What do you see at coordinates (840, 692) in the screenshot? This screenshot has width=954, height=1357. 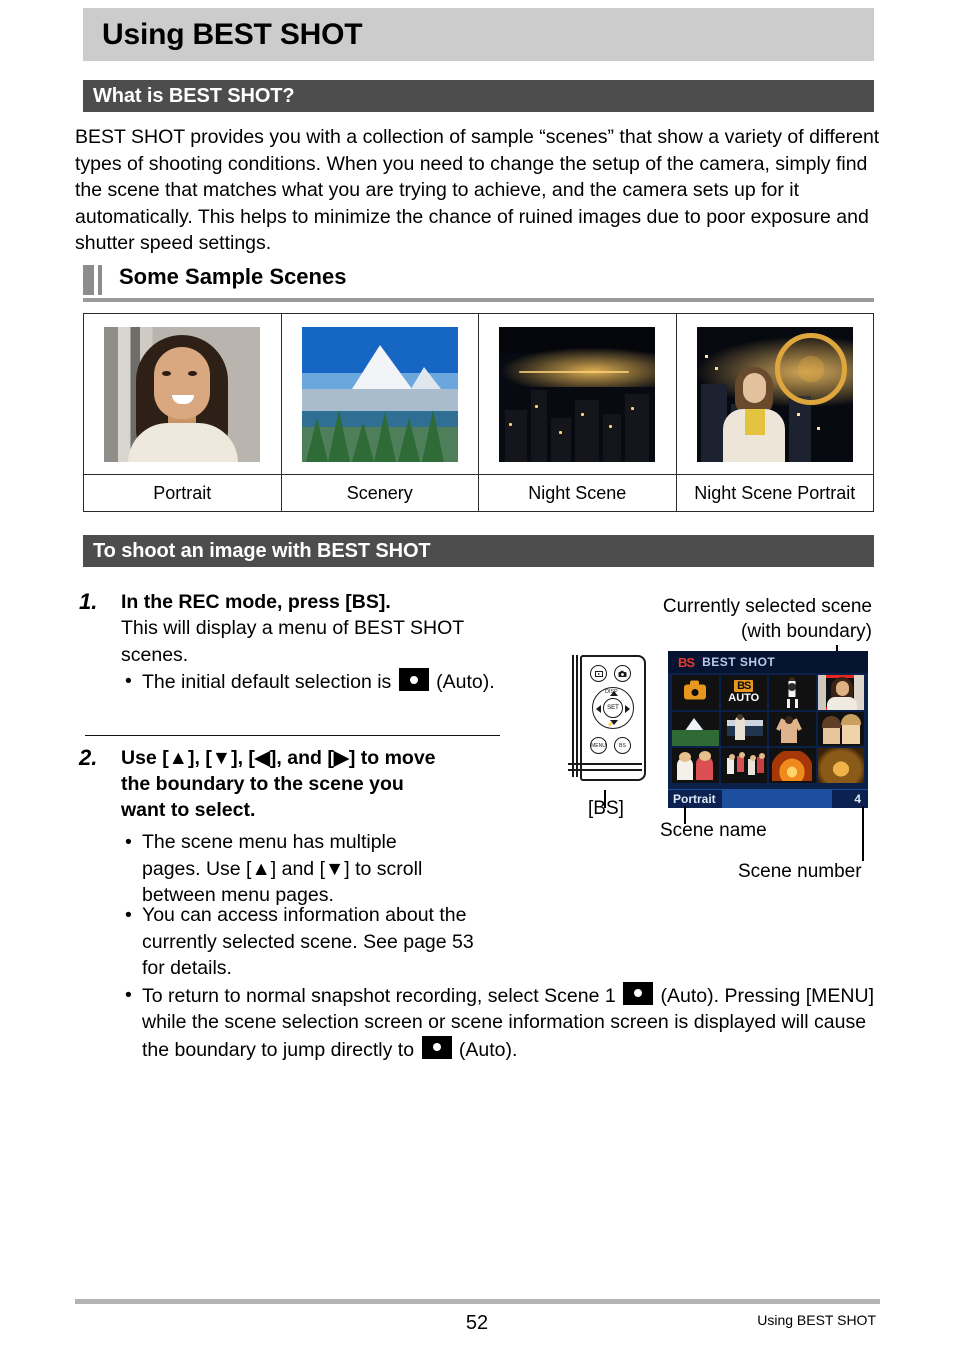 I see `scene-cell-portrait-selected` at bounding box center [840, 692].